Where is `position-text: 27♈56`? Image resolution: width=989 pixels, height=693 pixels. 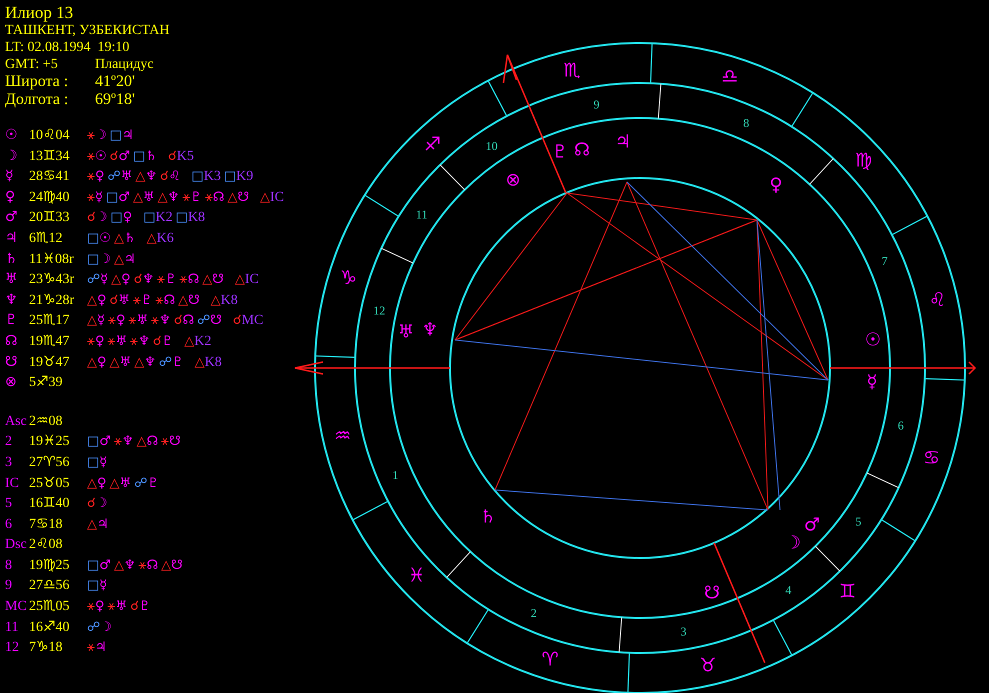 position-text: 27♈56 is located at coordinates (50, 462).